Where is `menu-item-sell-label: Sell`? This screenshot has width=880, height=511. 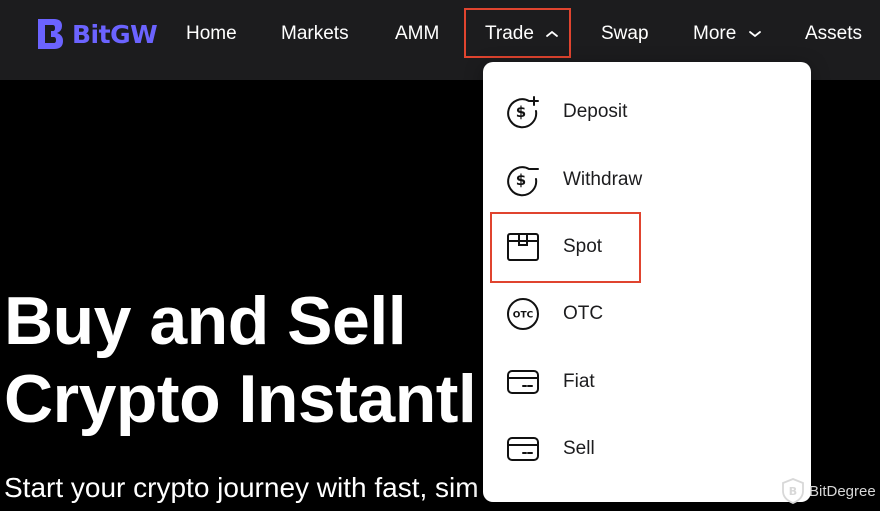 menu-item-sell-label: Sell is located at coordinates (579, 448).